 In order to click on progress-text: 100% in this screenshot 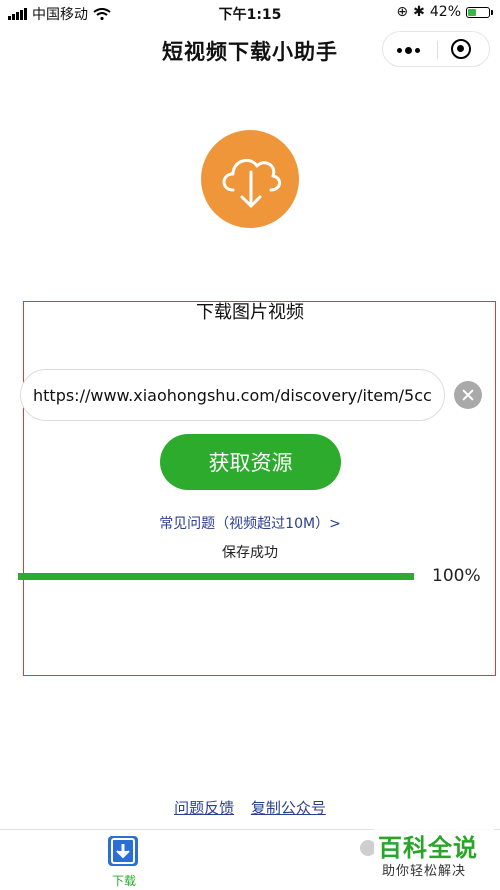, I will do `click(456, 576)`.